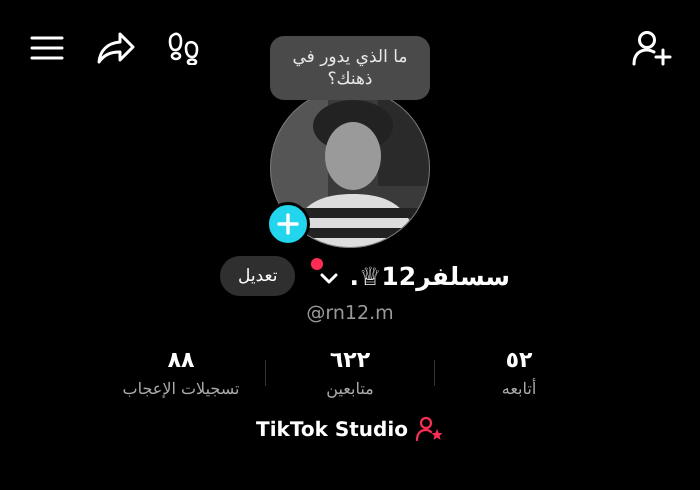 Image resolution: width=700 pixels, height=490 pixels. I want to click on username: @rn12.m, so click(350, 313).